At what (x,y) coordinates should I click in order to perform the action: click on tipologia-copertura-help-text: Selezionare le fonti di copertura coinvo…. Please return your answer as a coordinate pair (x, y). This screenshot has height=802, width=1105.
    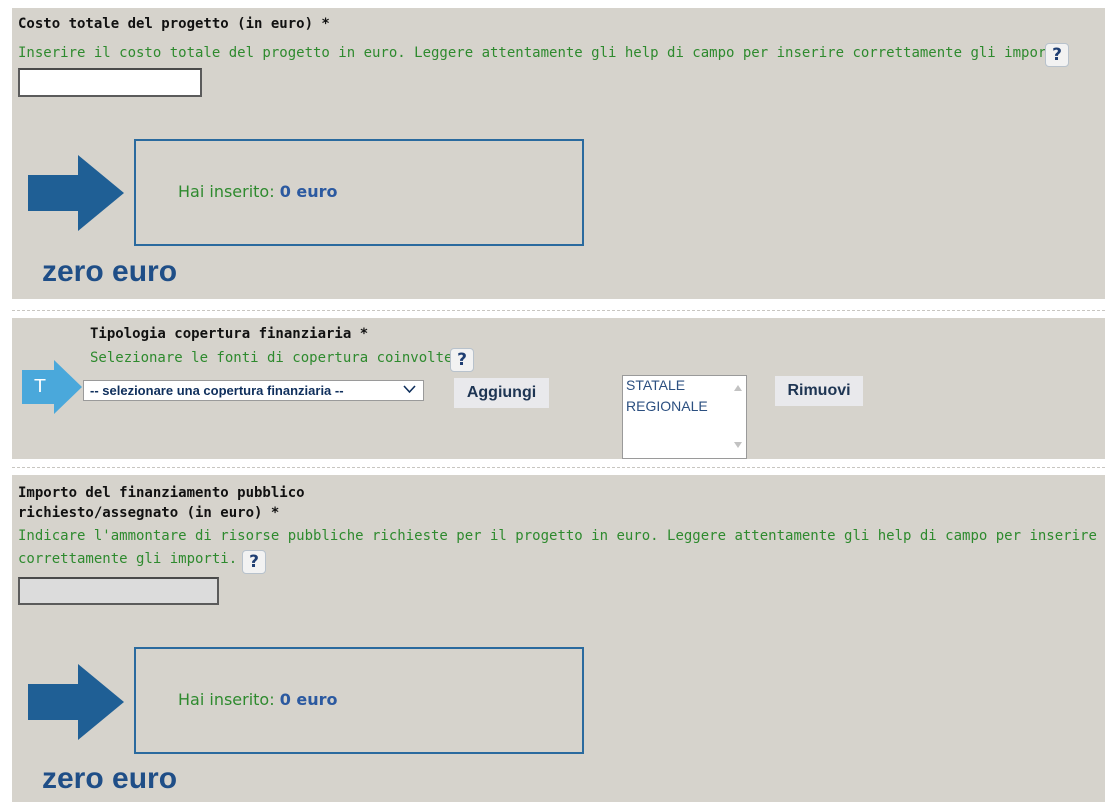
    Looking at the image, I should click on (275, 358).